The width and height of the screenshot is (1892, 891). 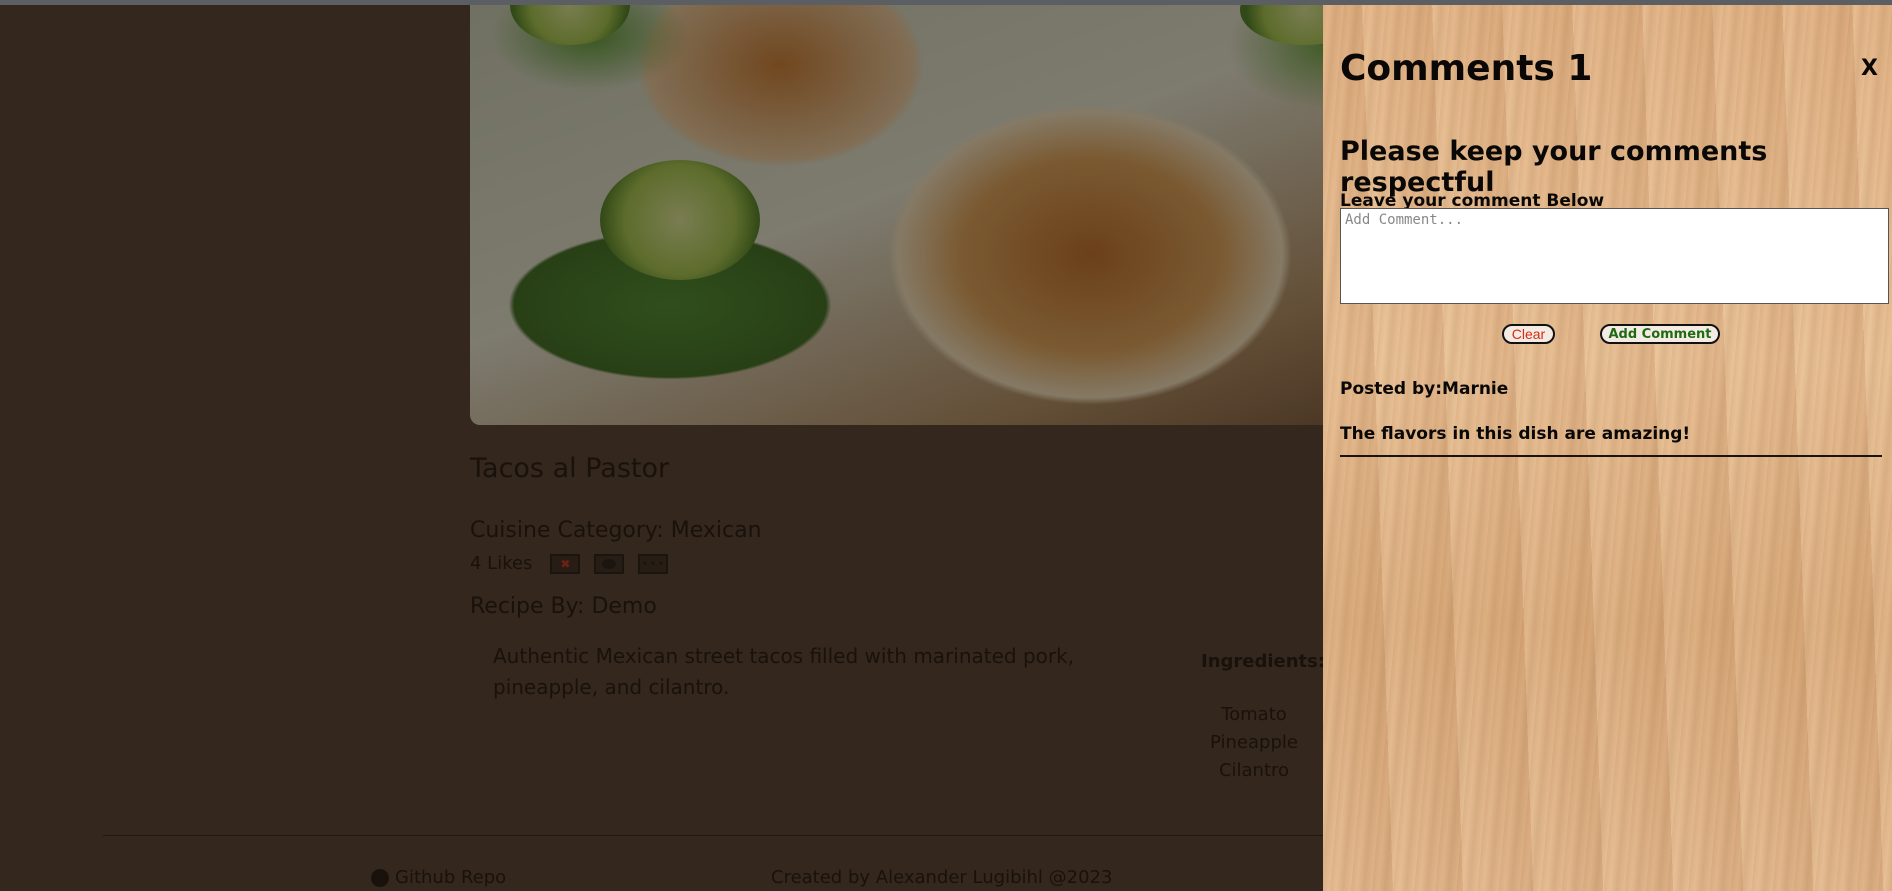 What do you see at coordinates (1528, 334) in the screenshot?
I see `clear-button: Clear` at bounding box center [1528, 334].